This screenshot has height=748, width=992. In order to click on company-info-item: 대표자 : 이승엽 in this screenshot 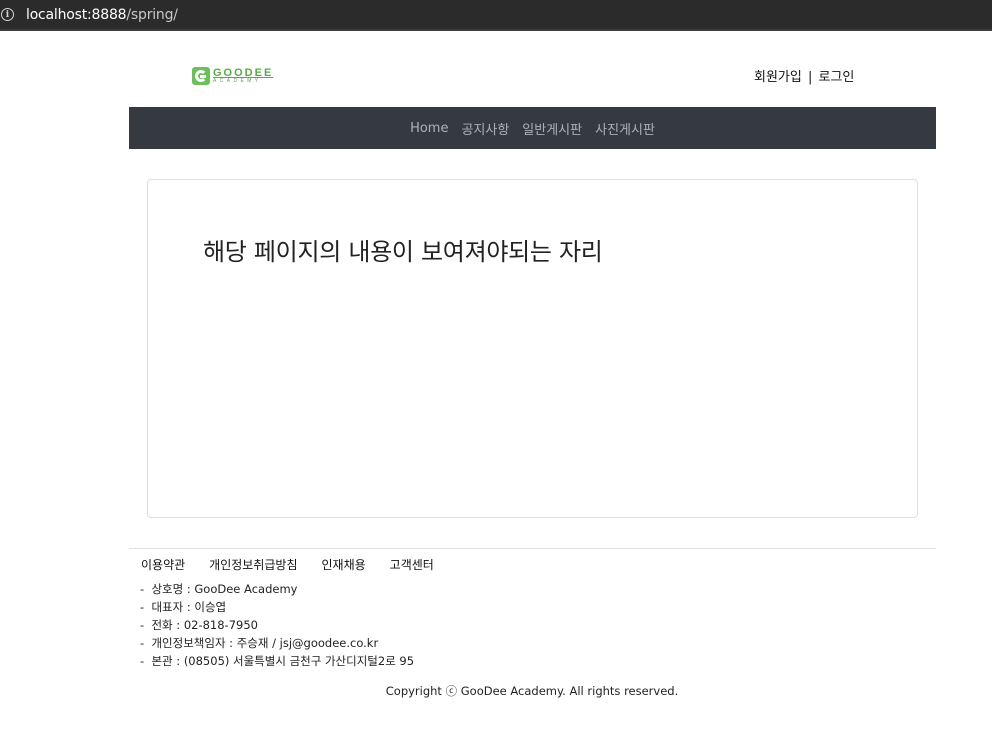, I will do `click(277, 607)`.